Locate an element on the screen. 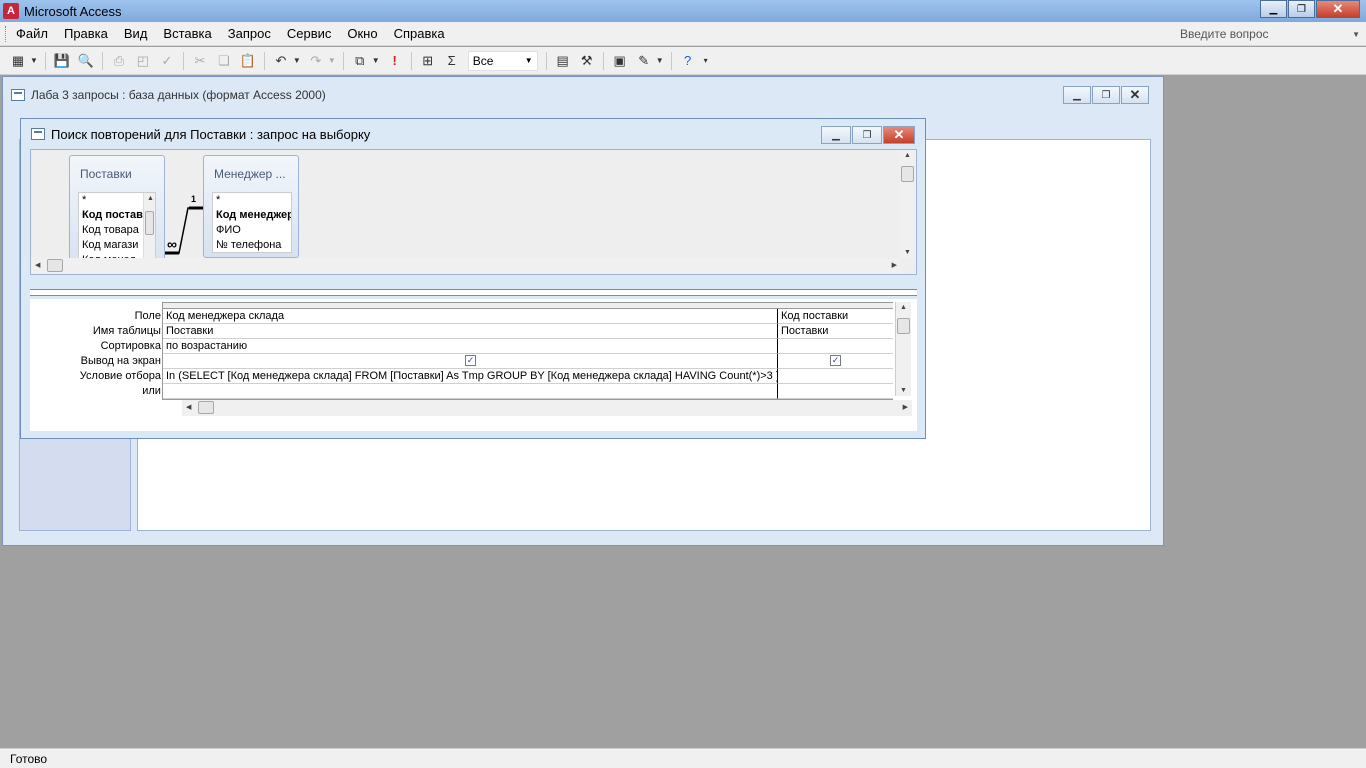  pane-splitter is located at coordinates (473, 292).